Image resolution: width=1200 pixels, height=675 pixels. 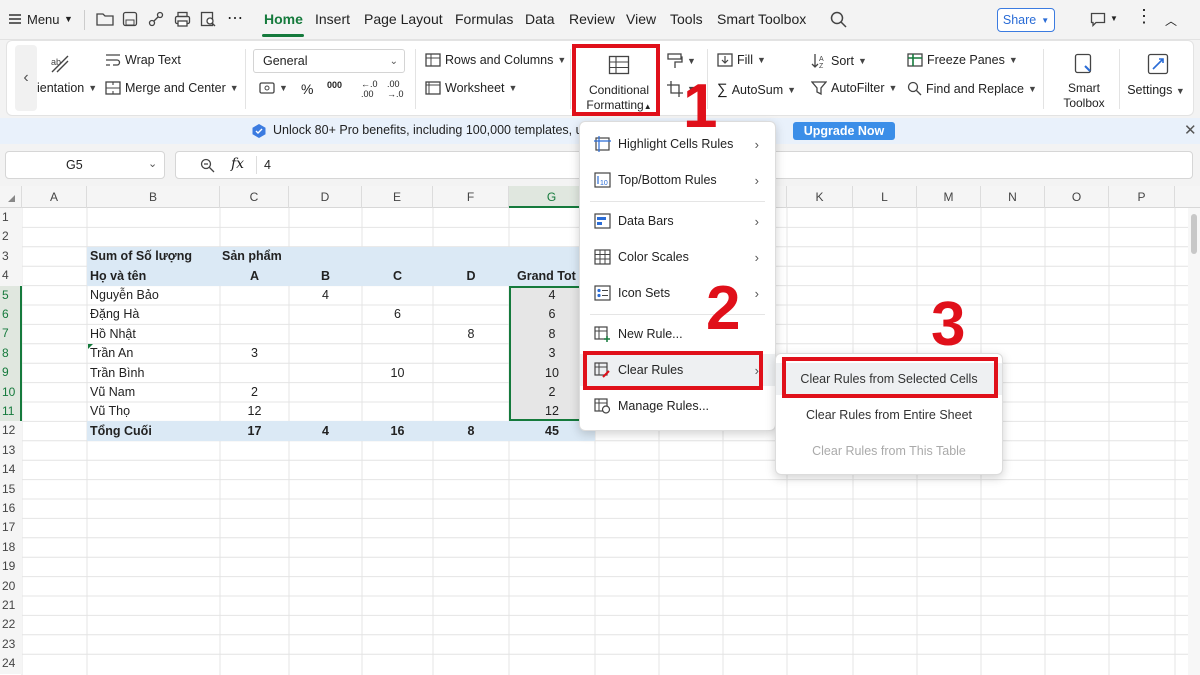 I want to click on row-header: 11, so click(x=11, y=412).